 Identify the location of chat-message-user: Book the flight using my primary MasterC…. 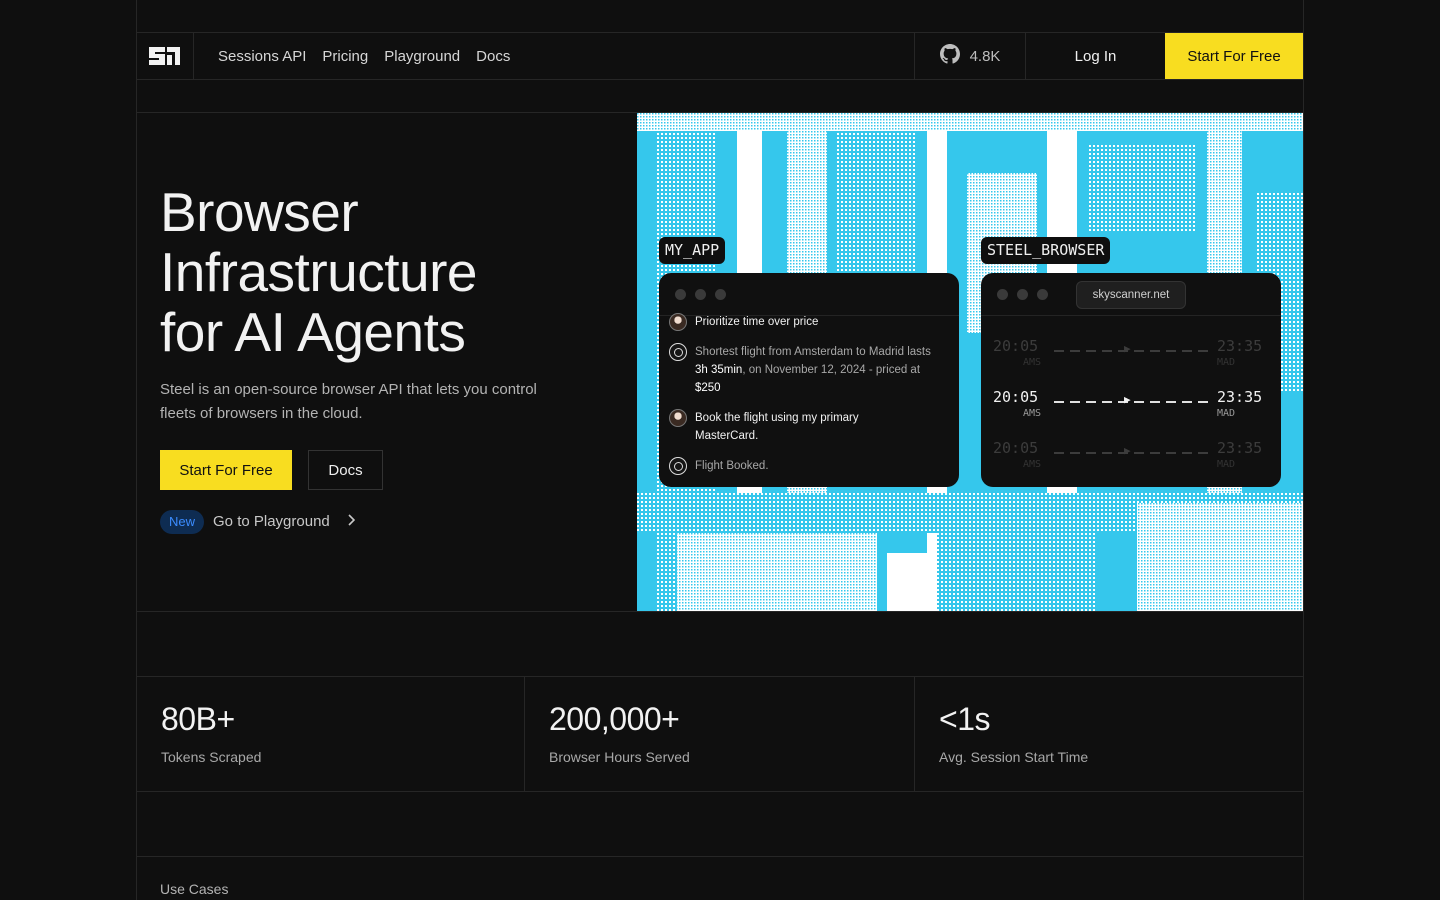
(787, 427).